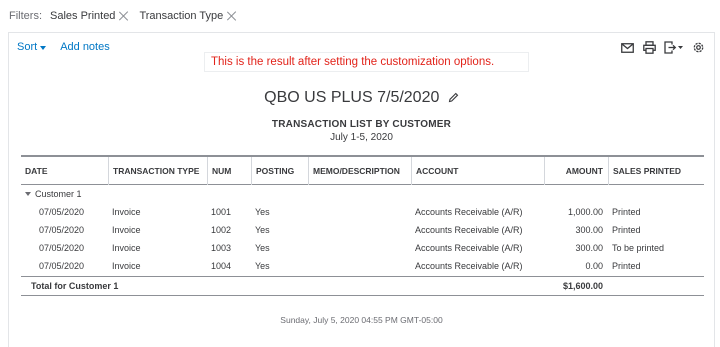  I want to click on group-label: Customer 1, so click(51, 194).